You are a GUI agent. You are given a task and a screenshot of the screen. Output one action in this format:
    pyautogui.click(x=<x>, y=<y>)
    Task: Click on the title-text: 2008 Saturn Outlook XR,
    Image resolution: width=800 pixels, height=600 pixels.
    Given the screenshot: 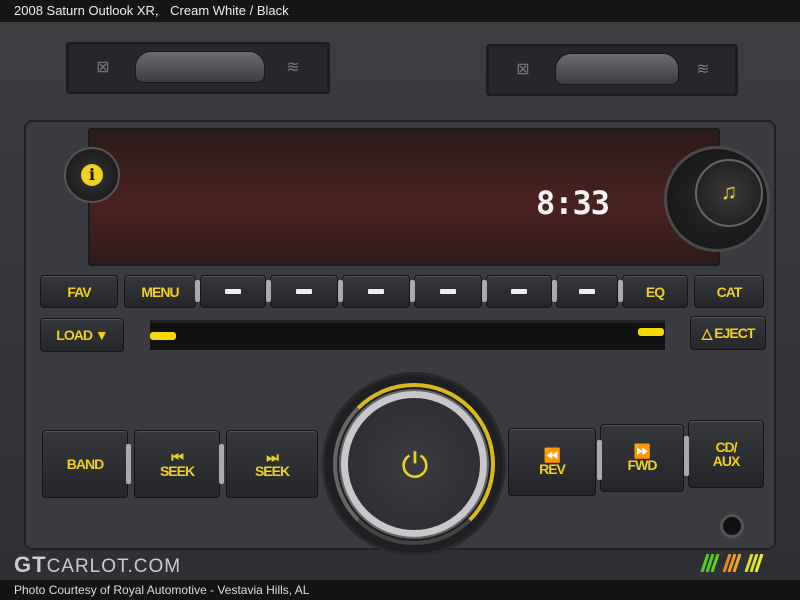 What is the action you would take?
    pyautogui.click(x=86, y=10)
    